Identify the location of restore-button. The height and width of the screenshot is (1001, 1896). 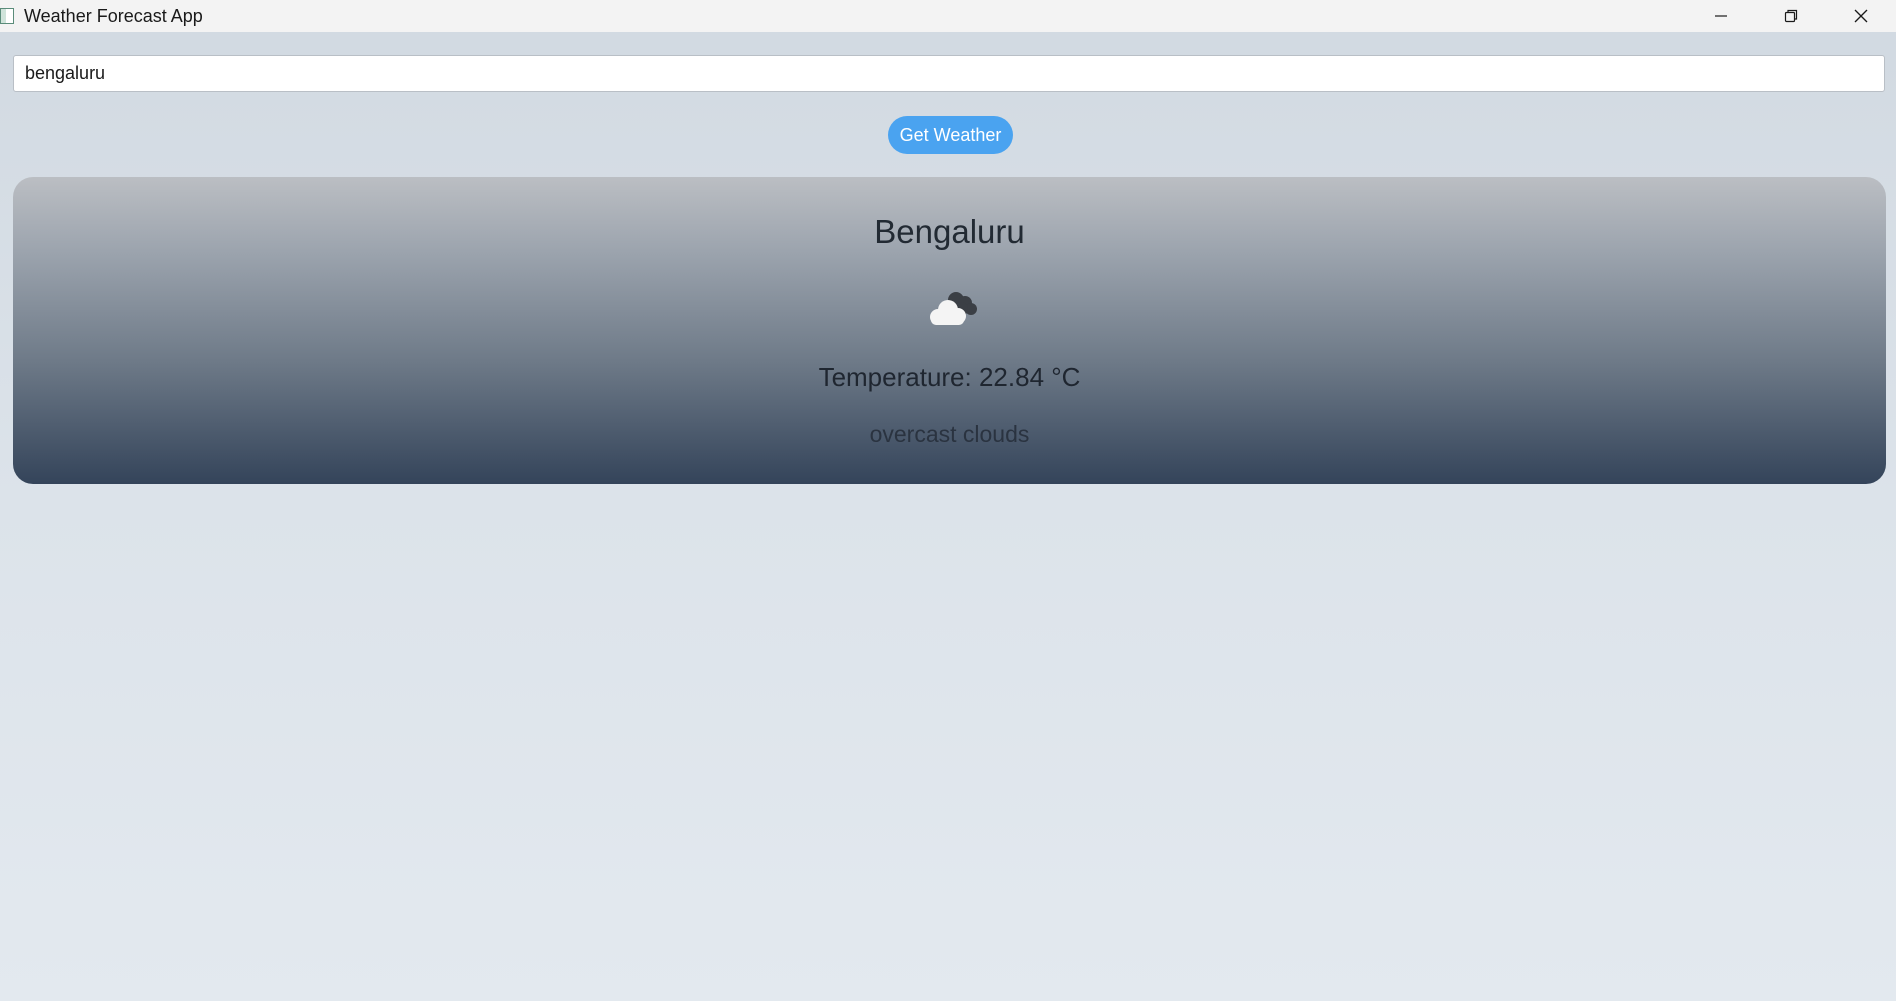
(1791, 16).